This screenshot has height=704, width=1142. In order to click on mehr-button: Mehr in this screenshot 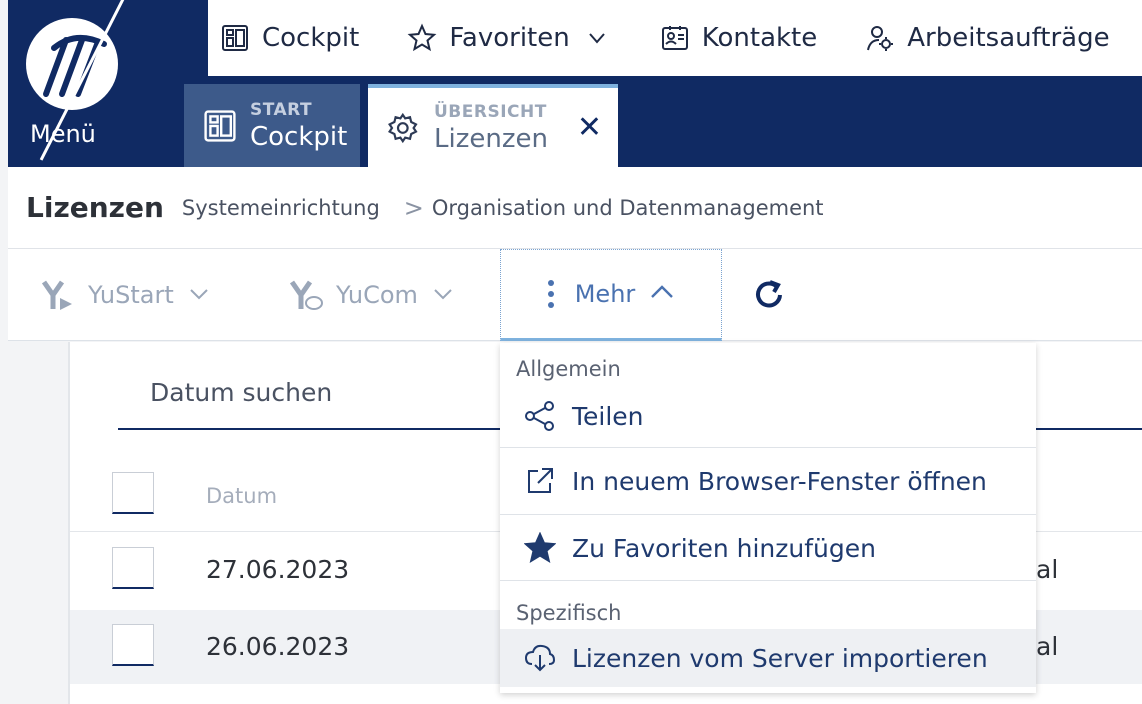, I will do `click(611, 295)`.